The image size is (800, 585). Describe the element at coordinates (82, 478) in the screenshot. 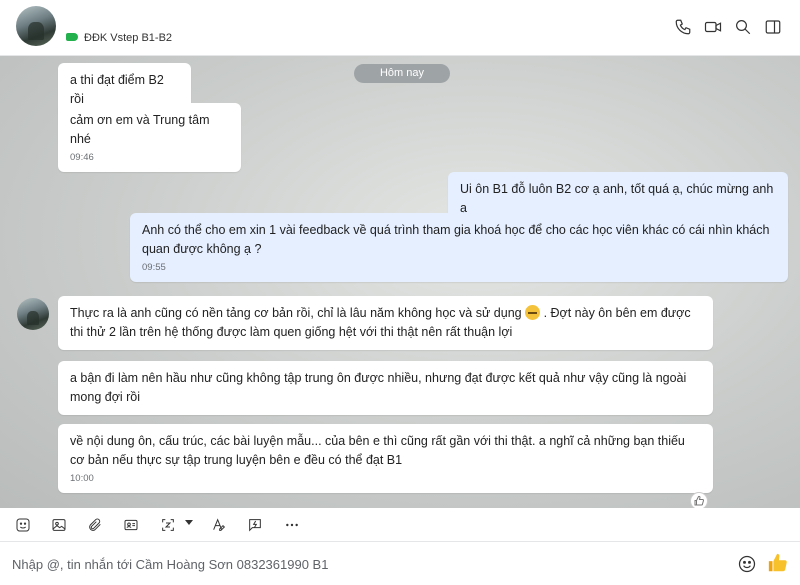

I see `message-time: 10:00` at that location.